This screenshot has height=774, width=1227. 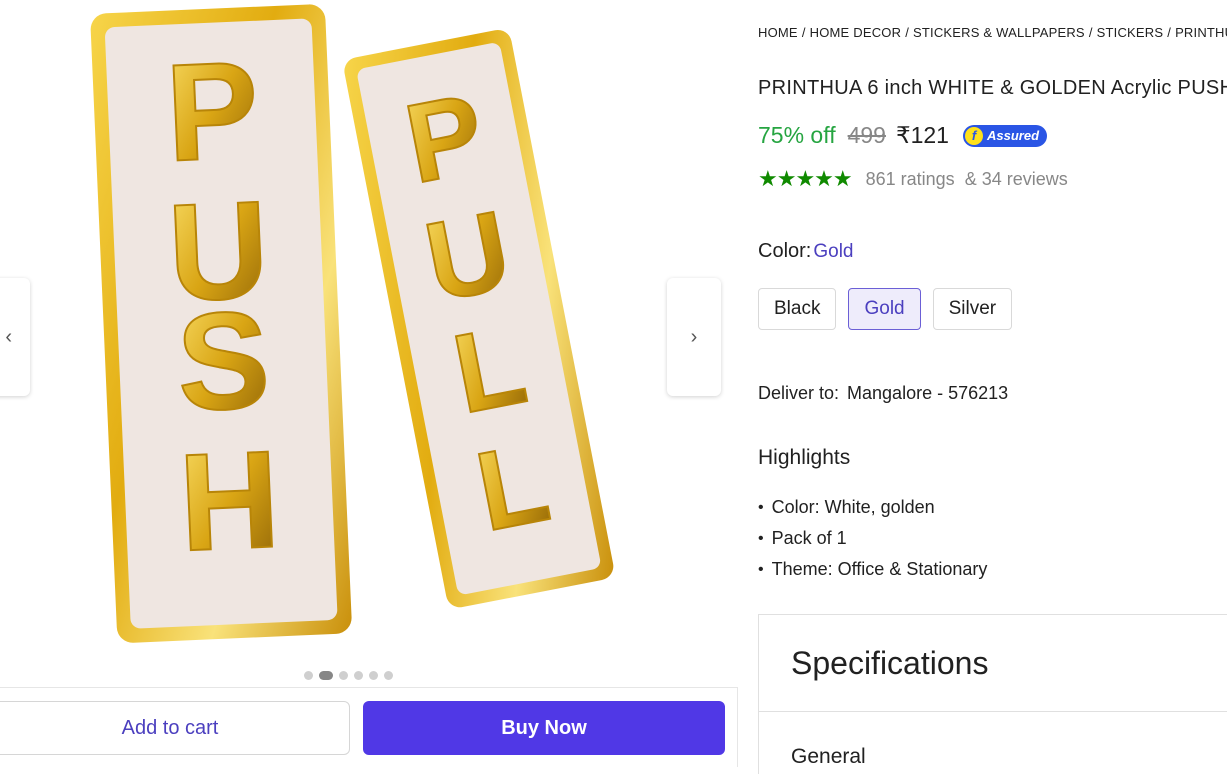 I want to click on selling-price: ₹121, so click(x=922, y=135).